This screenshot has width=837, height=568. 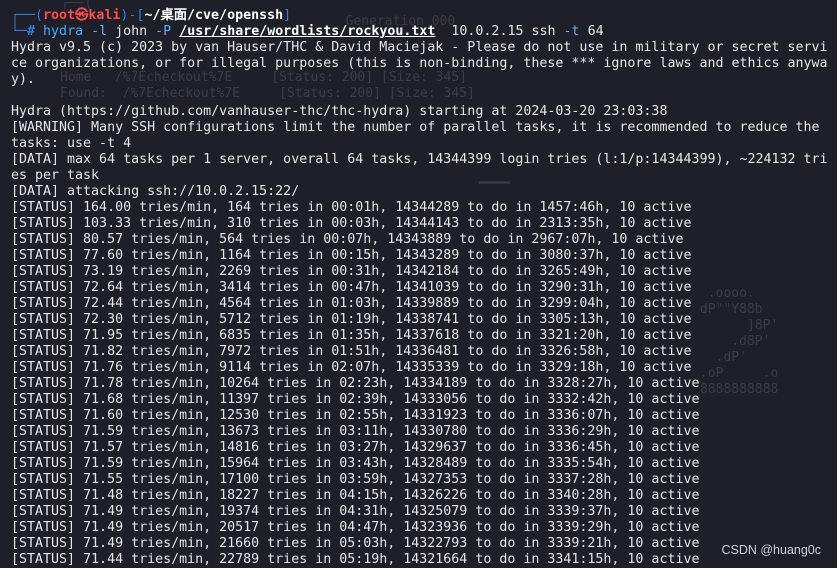 What do you see at coordinates (287, 15) in the screenshot?
I see `prompt-bracket-close: ]` at bounding box center [287, 15].